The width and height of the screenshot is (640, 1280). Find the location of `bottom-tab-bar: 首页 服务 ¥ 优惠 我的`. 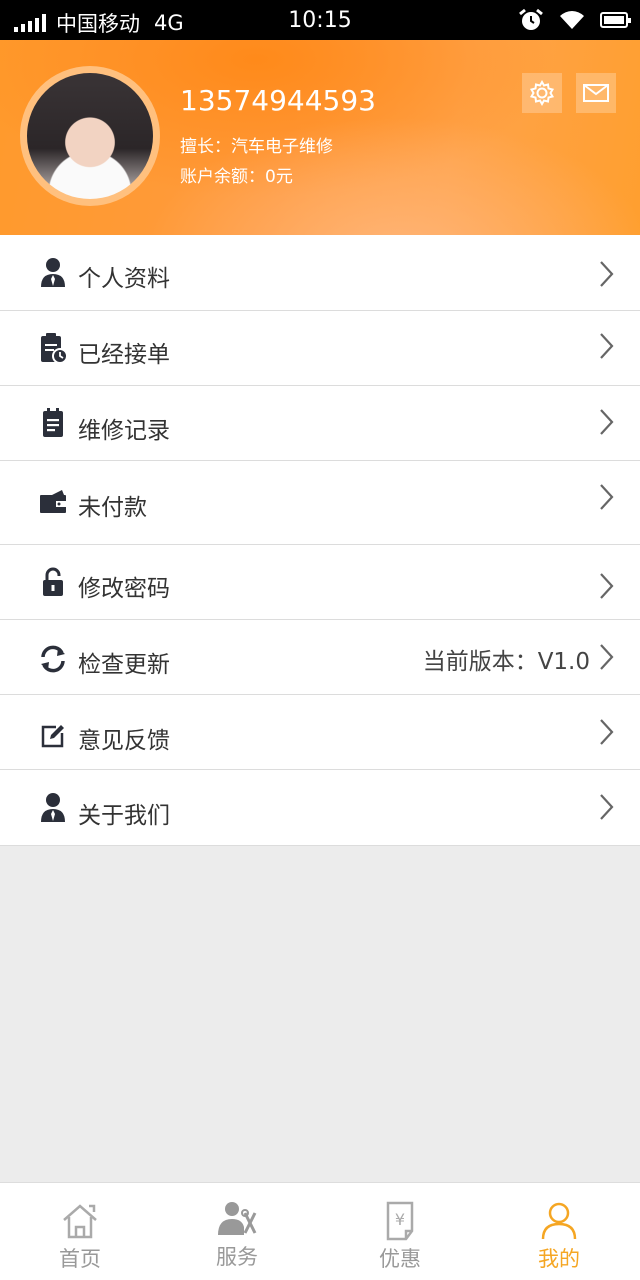

bottom-tab-bar: 首页 服务 ¥ 优惠 我的 is located at coordinates (320, 1231).